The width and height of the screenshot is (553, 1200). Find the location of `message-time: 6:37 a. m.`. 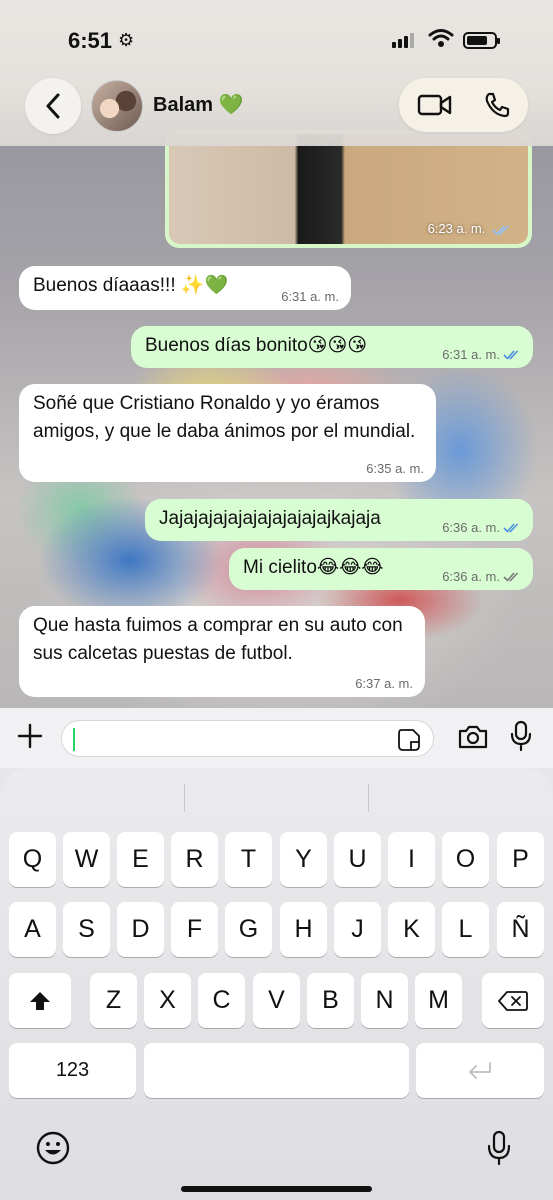

message-time: 6:37 a. m. is located at coordinates (384, 683).